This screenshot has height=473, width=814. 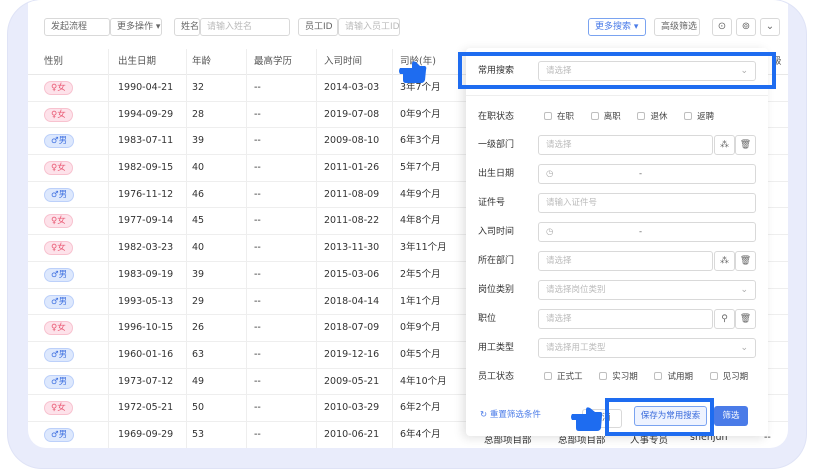 I want to click on post-type-label: 岗位类别, so click(x=496, y=290).